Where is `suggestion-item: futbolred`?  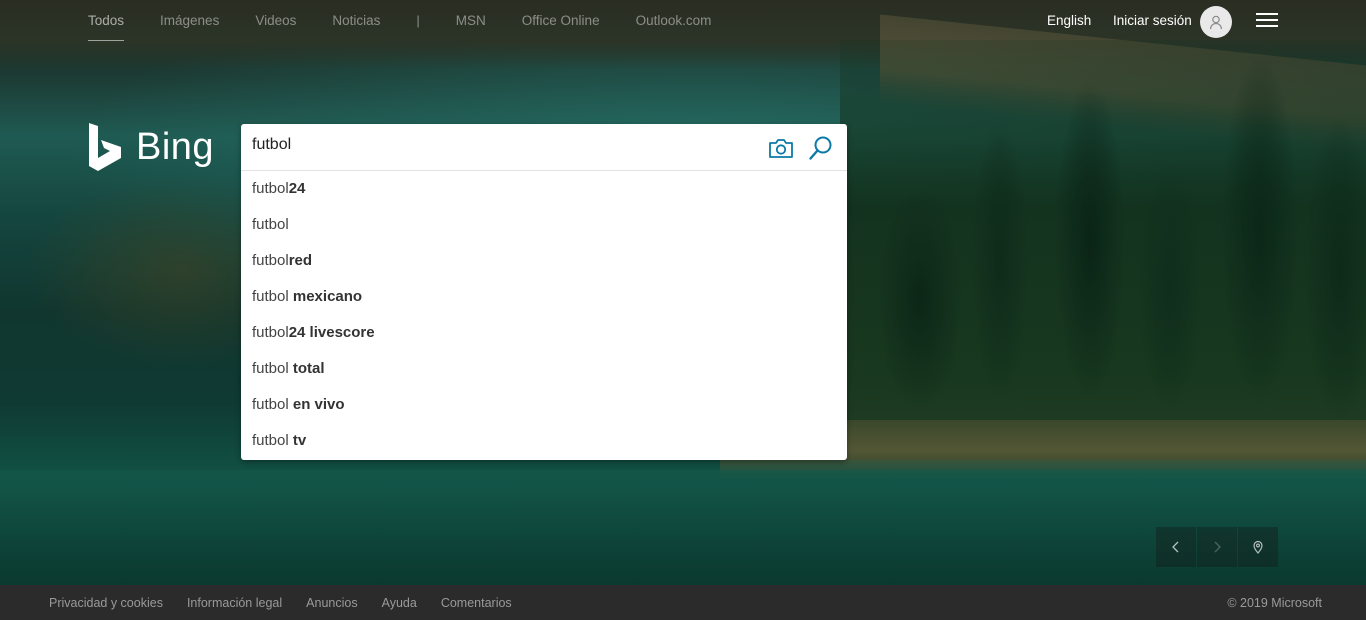 suggestion-item: futbolred is located at coordinates (544, 261).